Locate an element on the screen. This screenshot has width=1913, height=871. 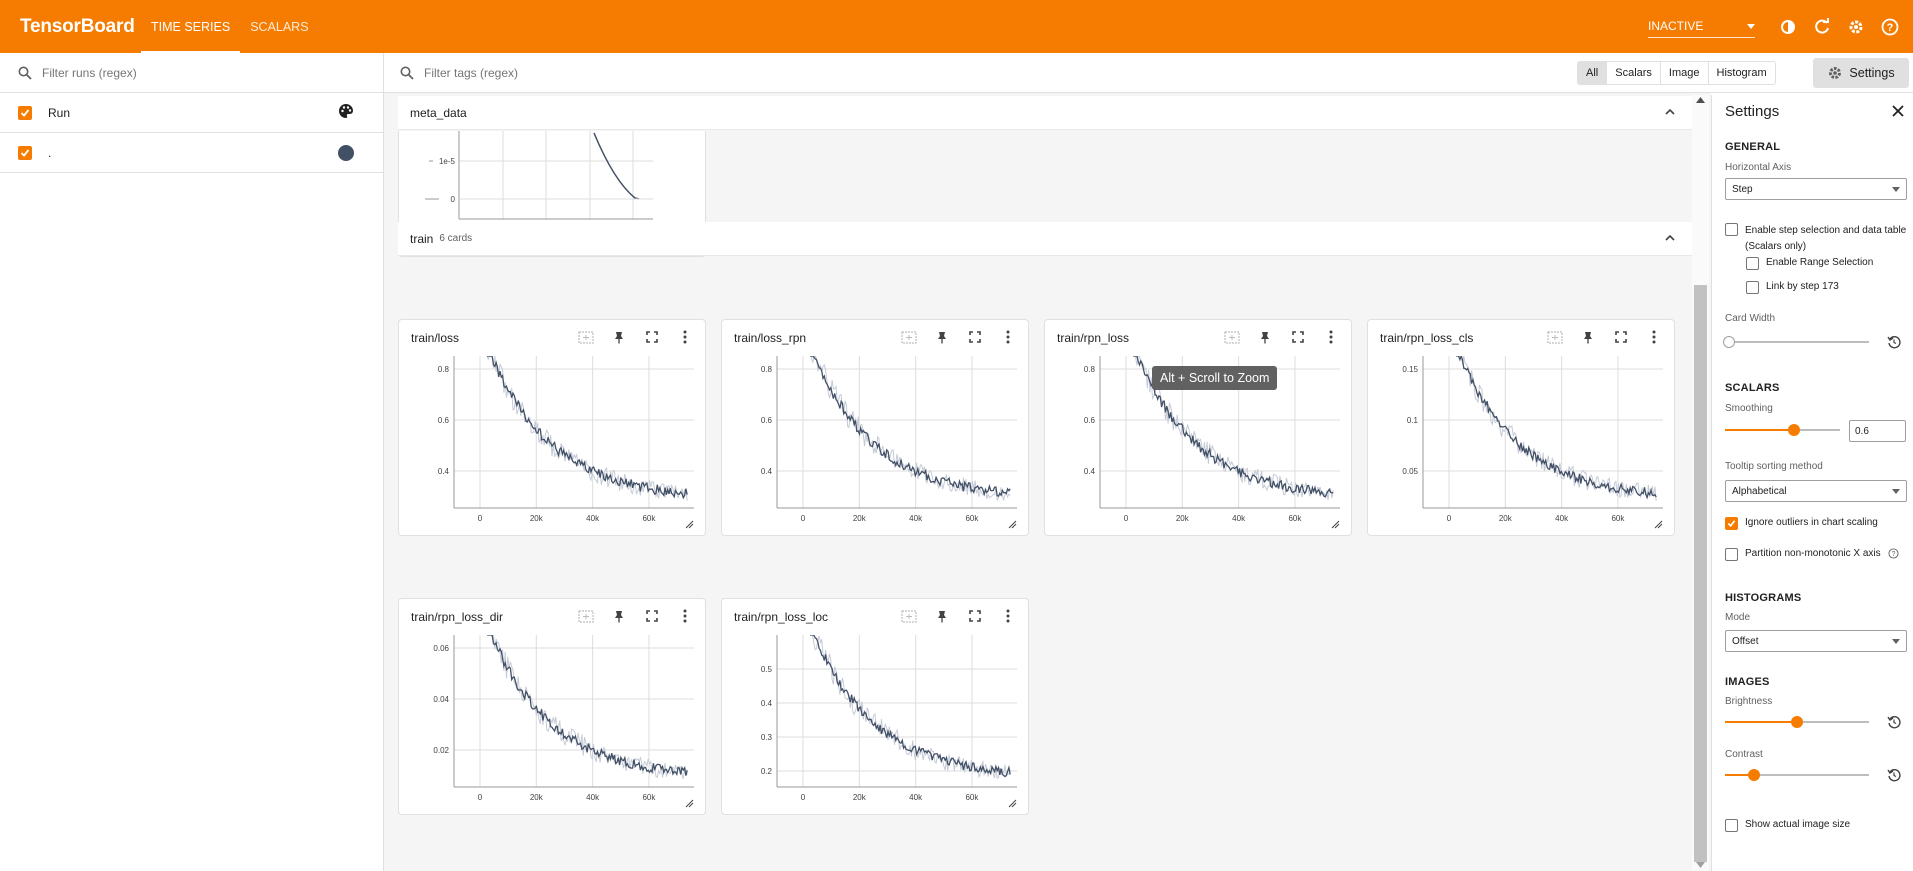
chevron-down-icon is located at coordinates (1751, 26).